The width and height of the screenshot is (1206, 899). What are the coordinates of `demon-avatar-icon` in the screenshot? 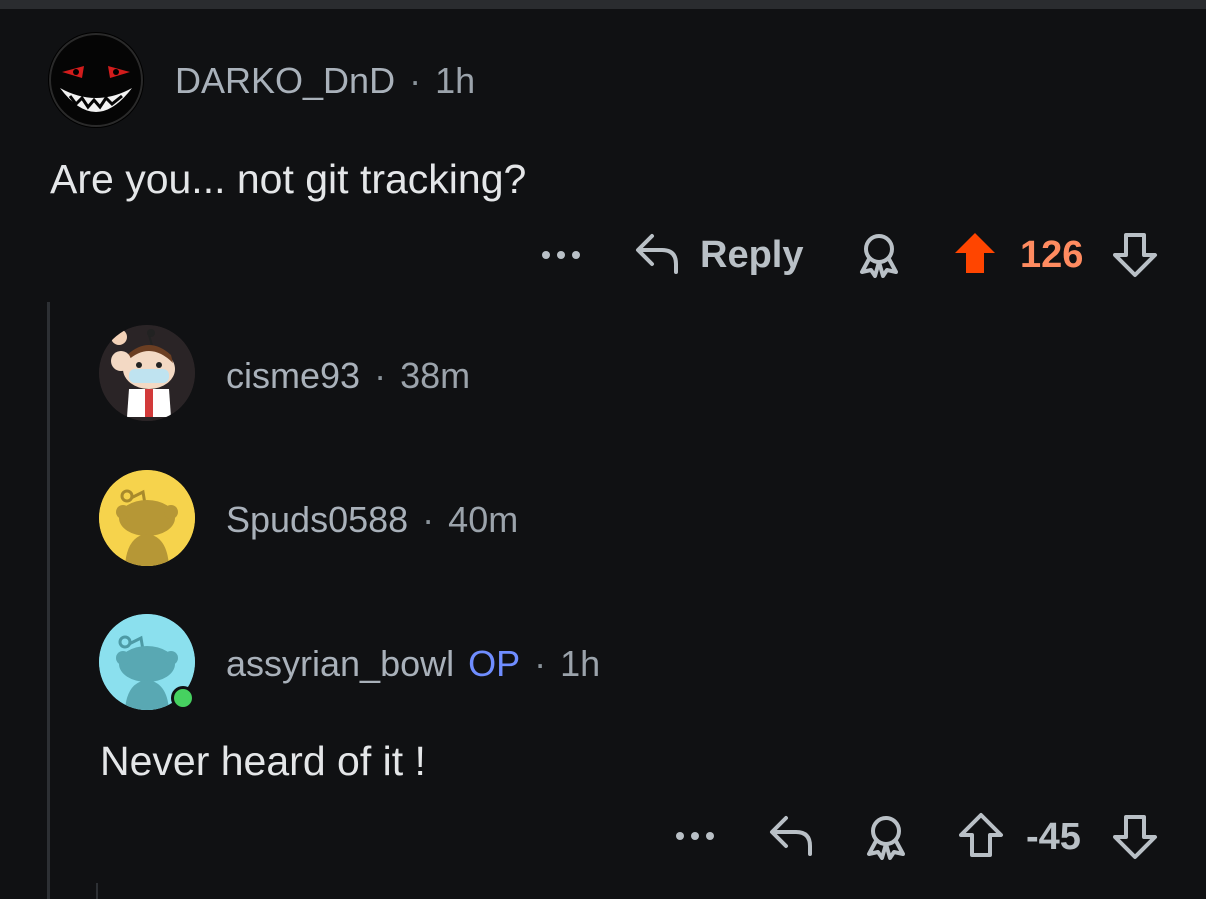 It's located at (96, 80).